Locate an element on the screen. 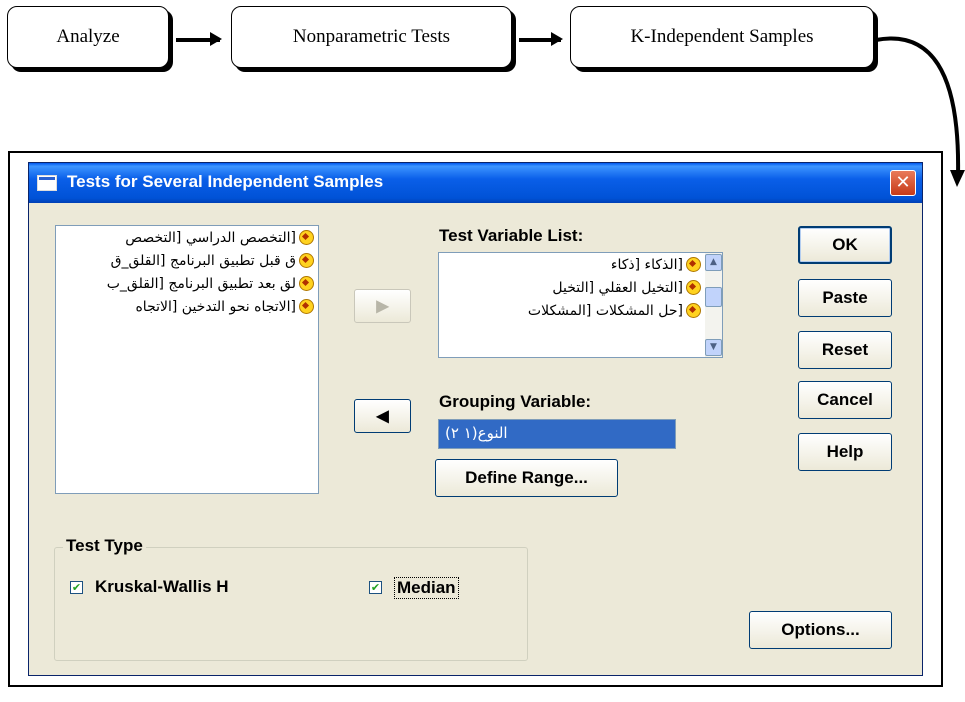 Image resolution: width=965 pixels, height=702 pixels. ok-button: OK is located at coordinates (845, 245).